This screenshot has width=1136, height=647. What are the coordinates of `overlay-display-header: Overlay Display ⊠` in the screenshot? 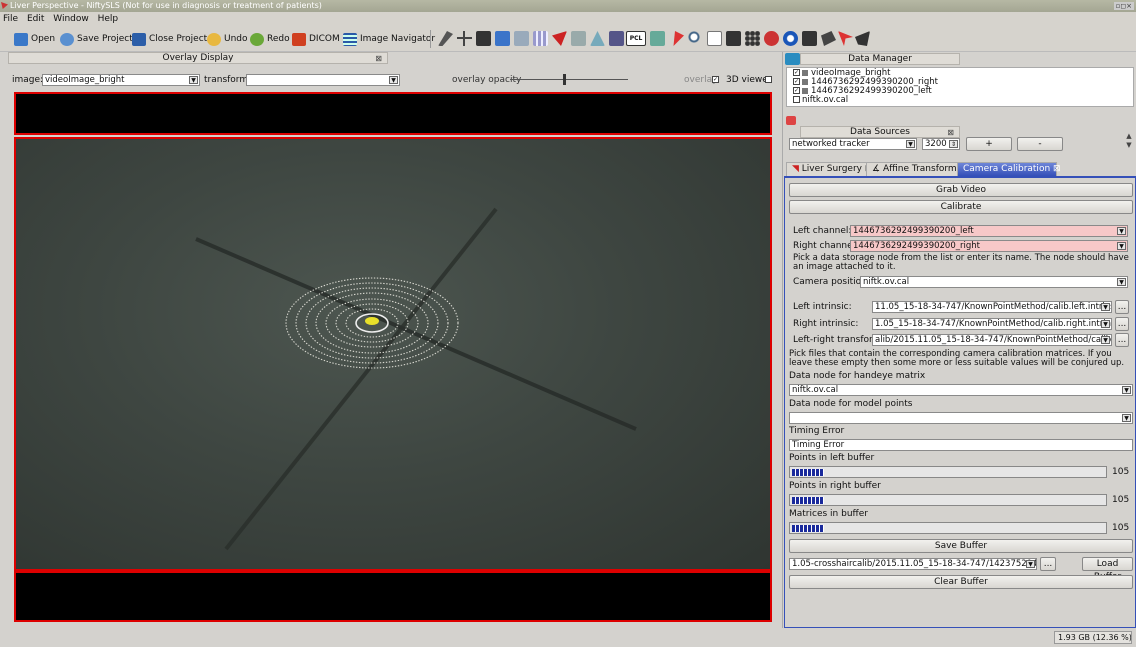 It's located at (198, 58).